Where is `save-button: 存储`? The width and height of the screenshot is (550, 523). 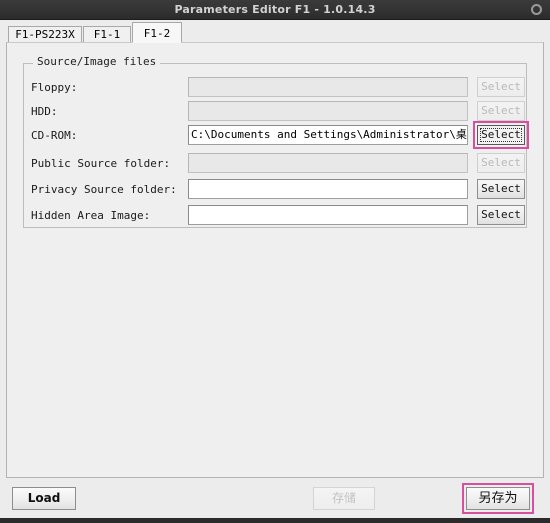
save-button: 存储 is located at coordinates (344, 498).